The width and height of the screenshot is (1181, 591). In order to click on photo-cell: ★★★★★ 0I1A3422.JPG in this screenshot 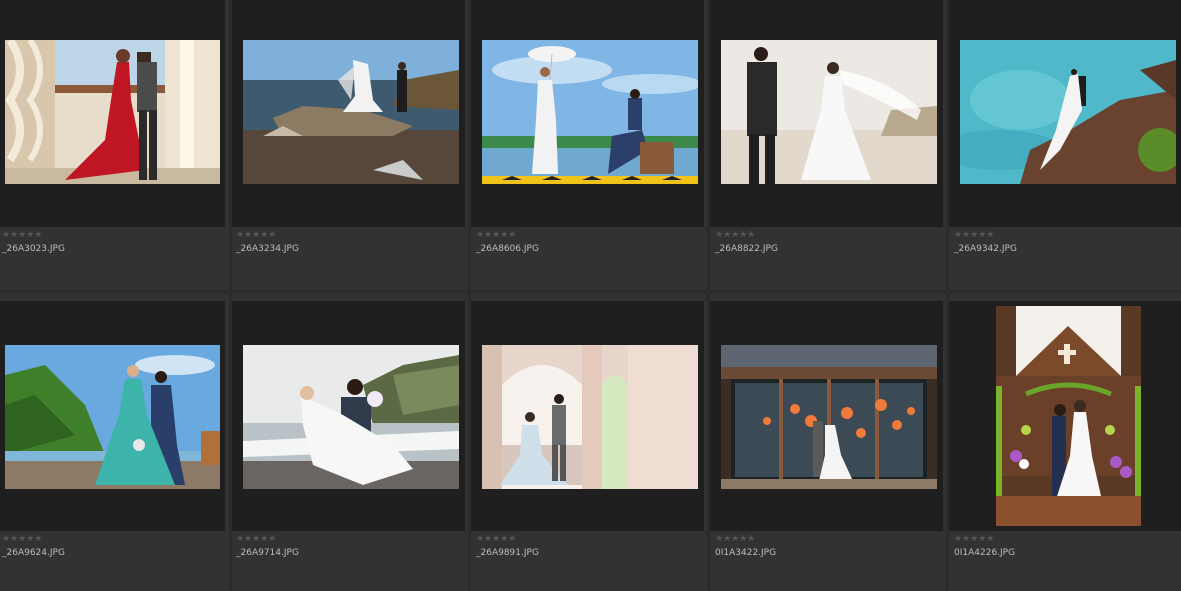, I will do `click(828, 442)`.